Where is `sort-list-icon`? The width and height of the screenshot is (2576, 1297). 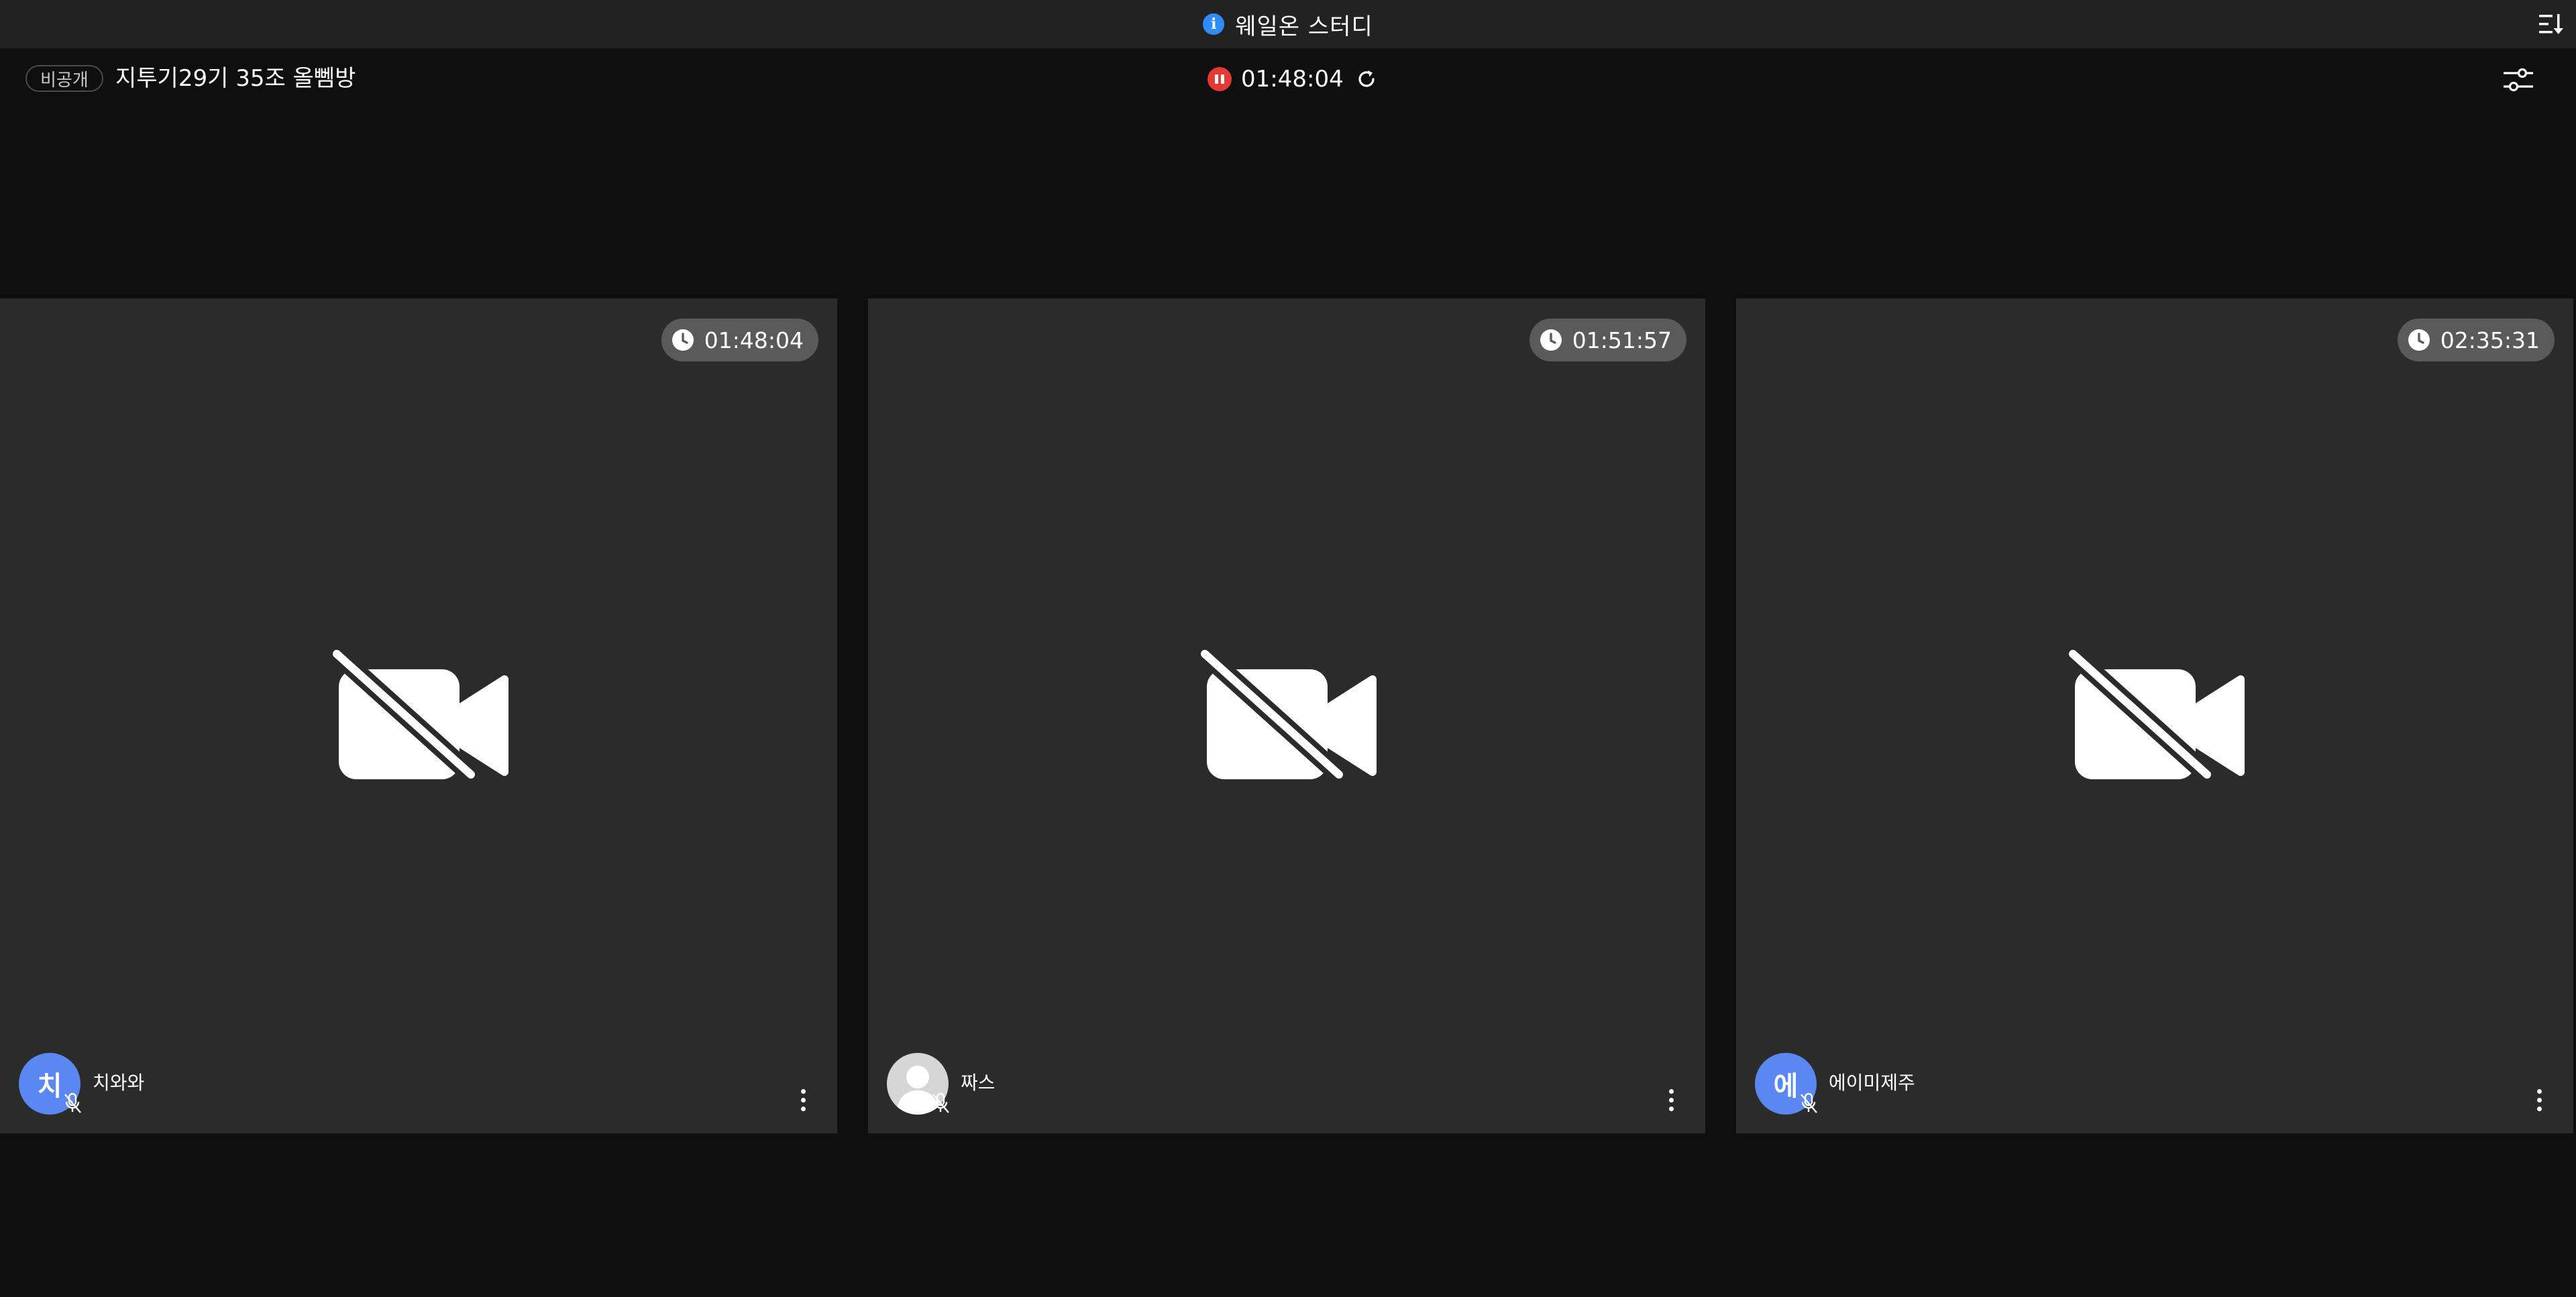
sort-list-icon is located at coordinates (2551, 24).